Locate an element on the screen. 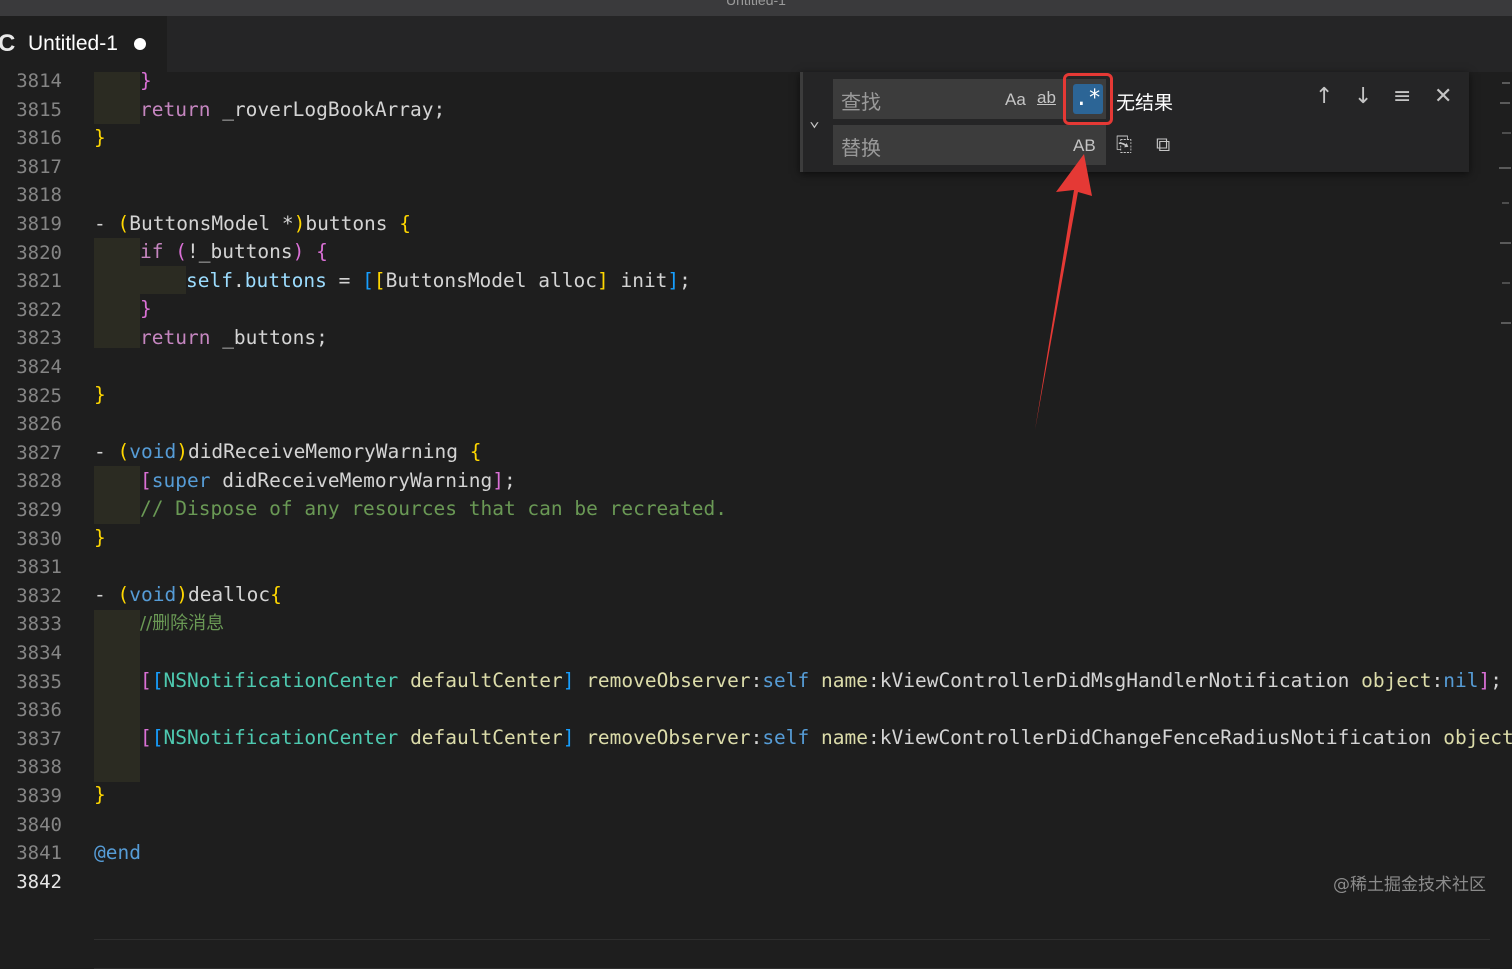  watermark: @稀土掘金技术社区 is located at coordinates (1409, 885).